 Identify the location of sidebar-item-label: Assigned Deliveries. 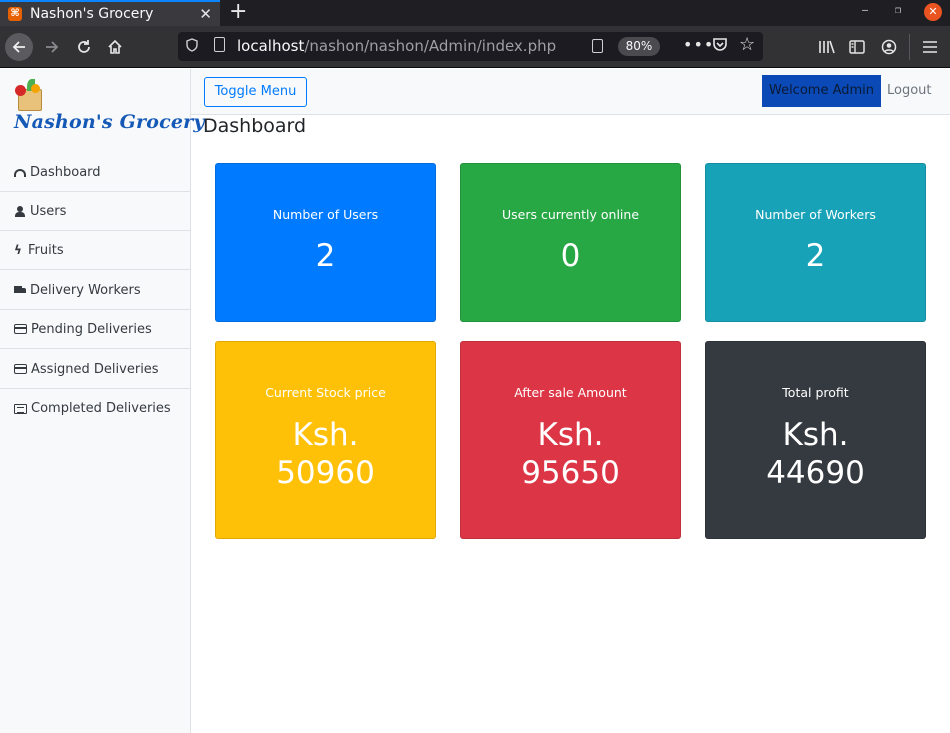
(95, 369).